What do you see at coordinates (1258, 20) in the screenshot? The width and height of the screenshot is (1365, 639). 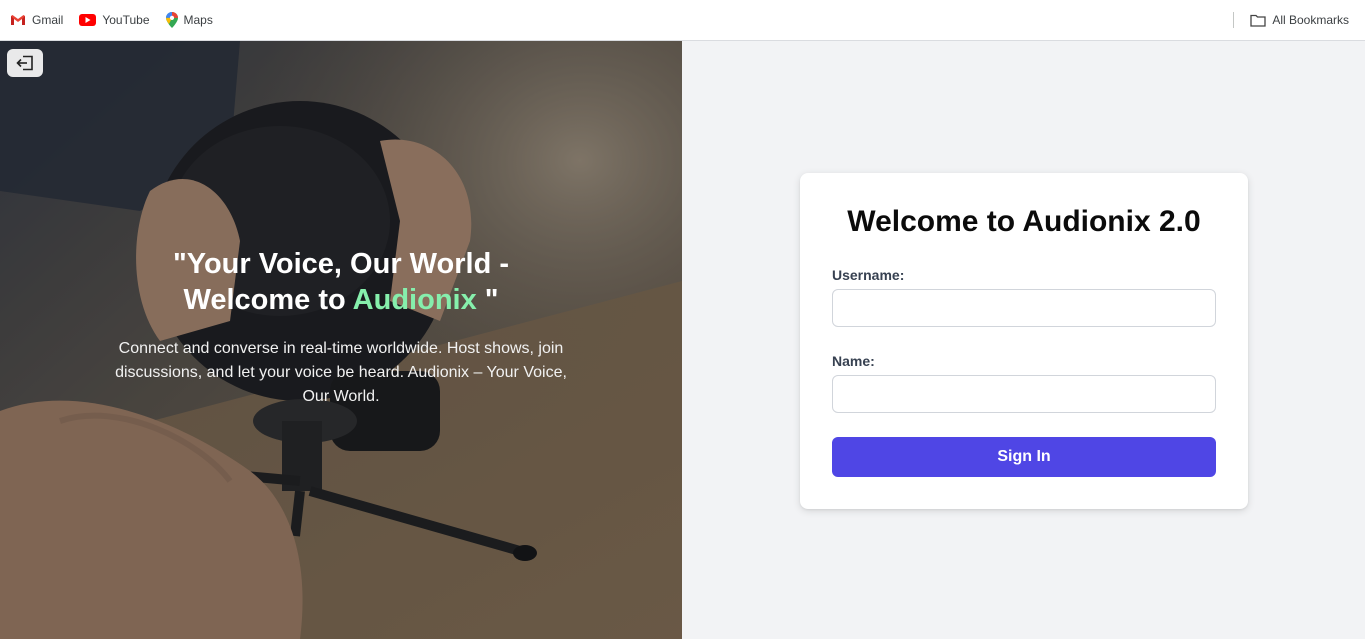 I see `folder-icon` at bounding box center [1258, 20].